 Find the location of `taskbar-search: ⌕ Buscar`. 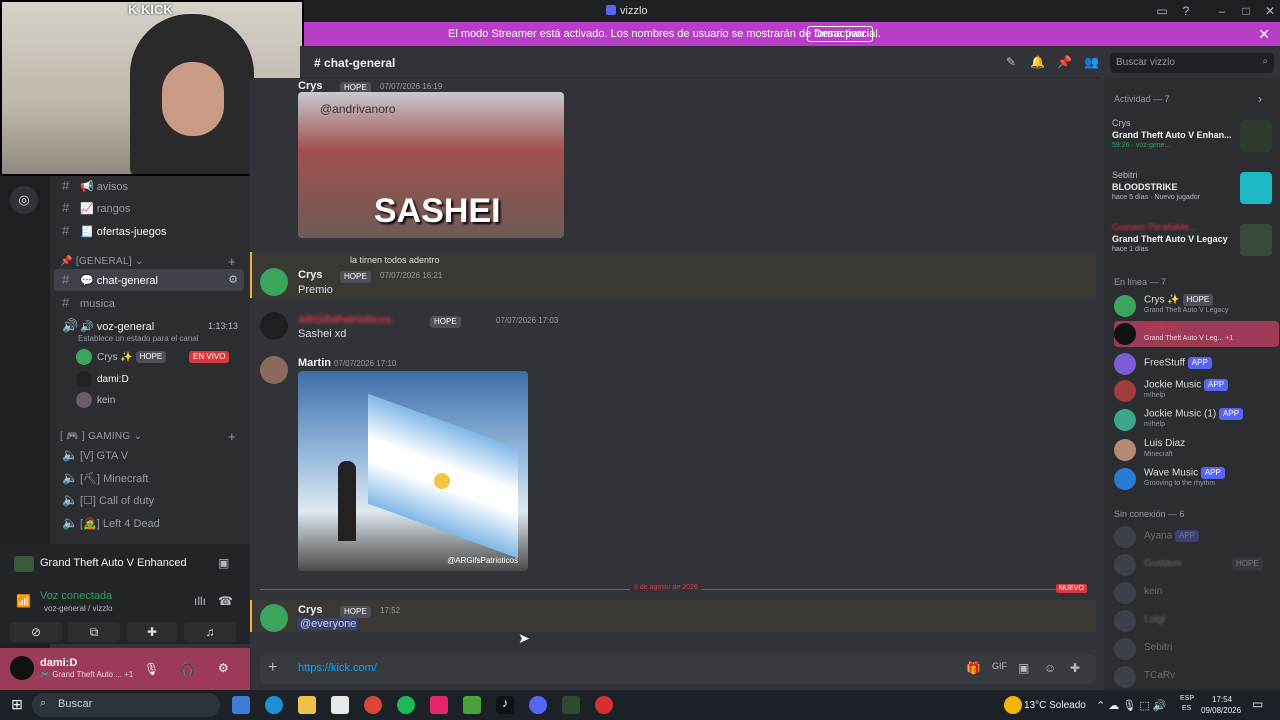

taskbar-search: ⌕ Buscar is located at coordinates (126, 705).